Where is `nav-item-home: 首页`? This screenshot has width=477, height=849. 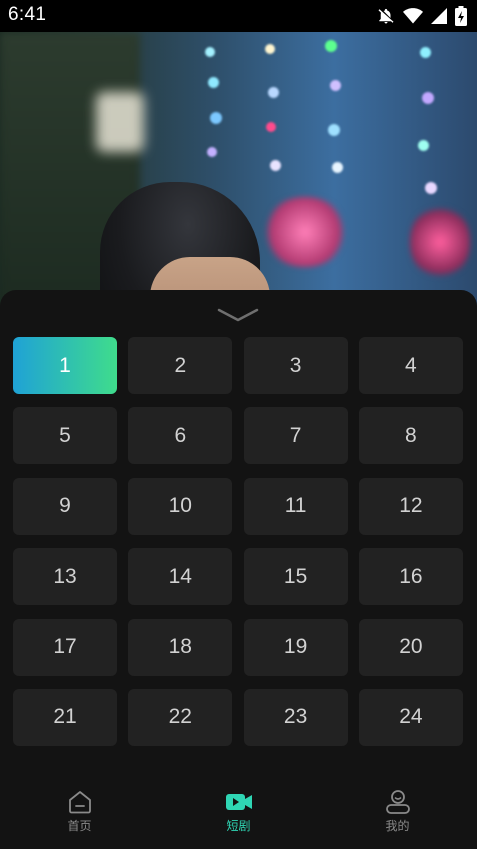 nav-item-home: 首页 is located at coordinates (79, 816).